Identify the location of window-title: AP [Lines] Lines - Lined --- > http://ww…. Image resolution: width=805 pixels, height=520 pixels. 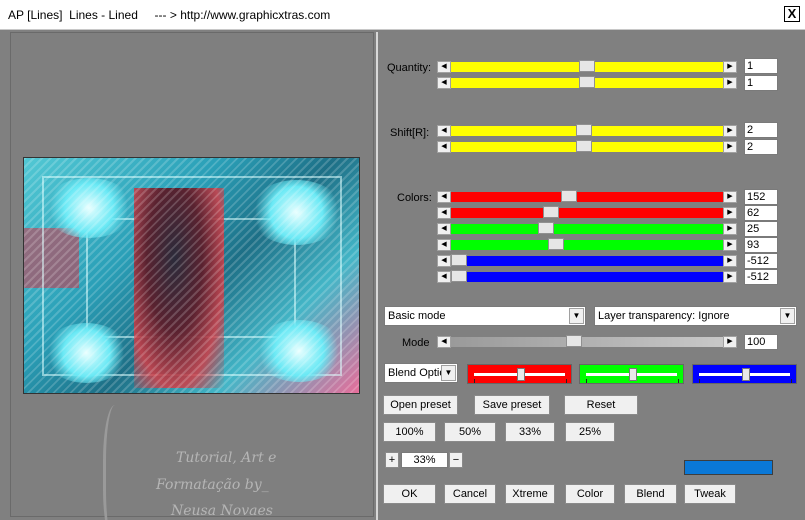
(169, 15).